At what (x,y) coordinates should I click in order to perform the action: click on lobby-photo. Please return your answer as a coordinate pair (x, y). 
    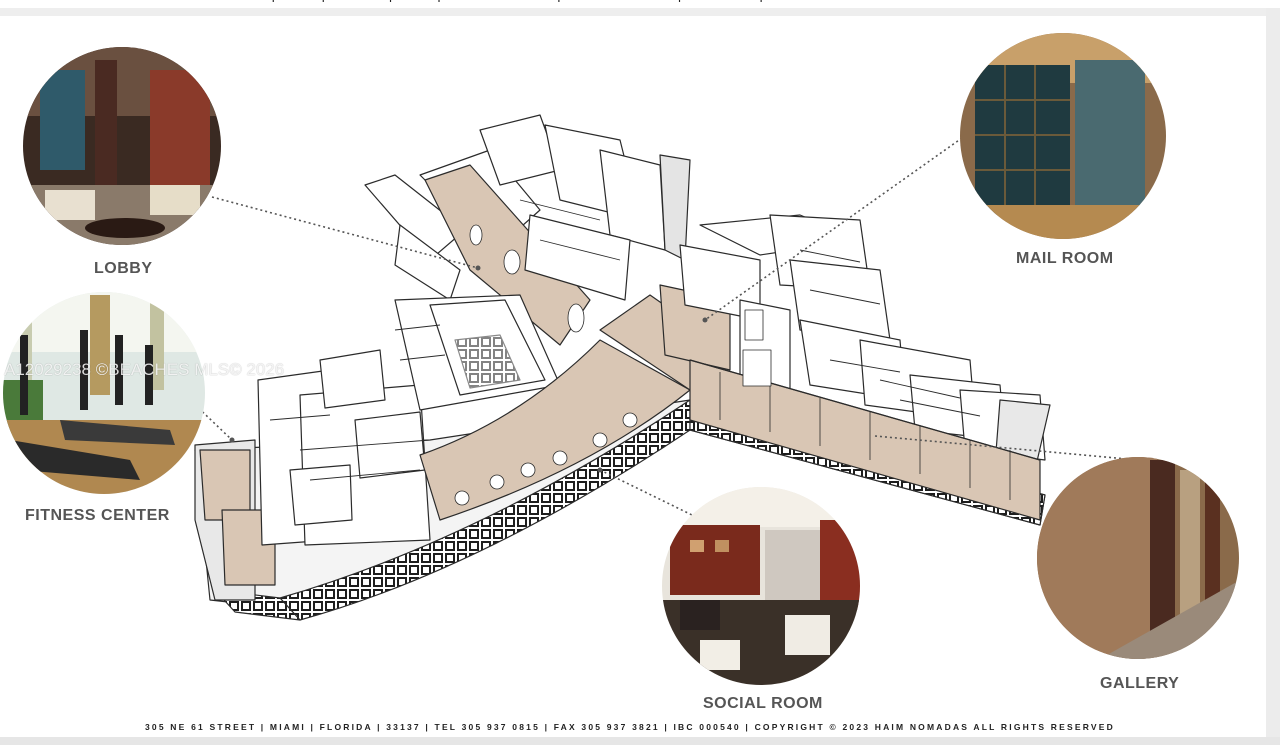
    Looking at the image, I should click on (122, 146).